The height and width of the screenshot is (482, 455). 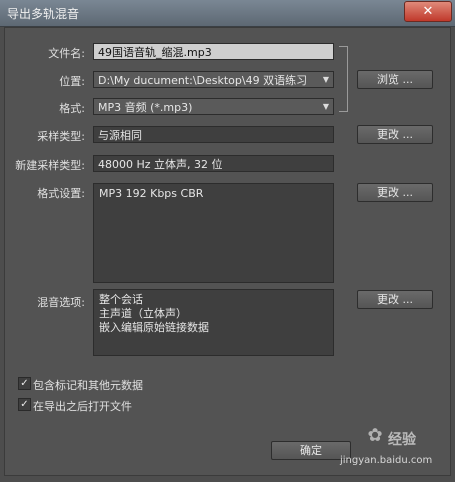 What do you see at coordinates (24, 383) in the screenshot?
I see `include-markers-checkbox: ✓` at bounding box center [24, 383].